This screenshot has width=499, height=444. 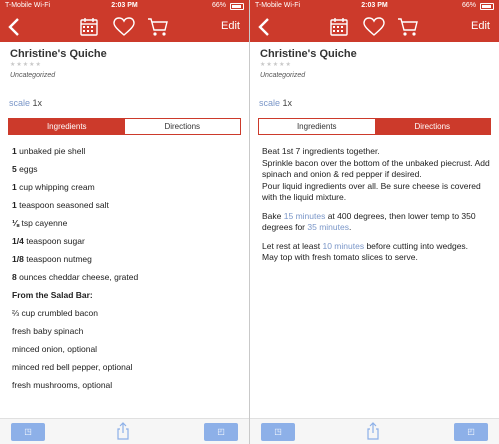 I want to click on ingredient-text: fresh baby spinach, so click(x=48, y=331).